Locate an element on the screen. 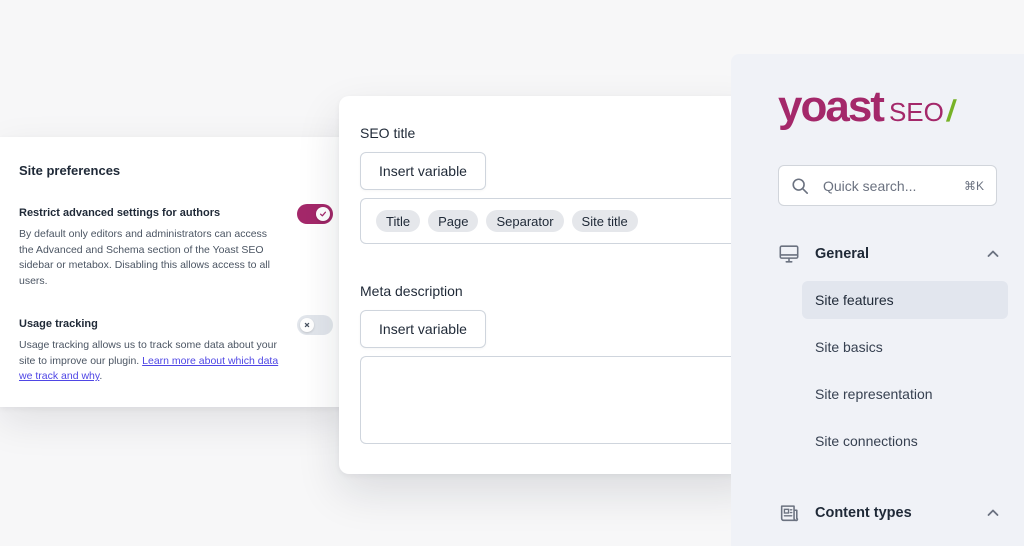 The image size is (1024, 546). search-shortcut: ⌘K is located at coordinates (973, 185).